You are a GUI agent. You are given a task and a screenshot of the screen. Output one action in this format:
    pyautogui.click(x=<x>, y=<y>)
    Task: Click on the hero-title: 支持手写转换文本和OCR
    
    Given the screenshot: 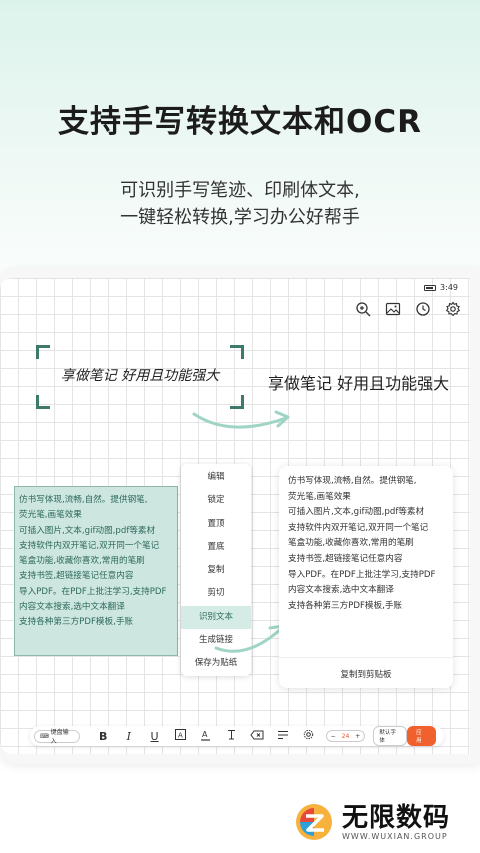 What is the action you would take?
    pyautogui.click(x=240, y=122)
    